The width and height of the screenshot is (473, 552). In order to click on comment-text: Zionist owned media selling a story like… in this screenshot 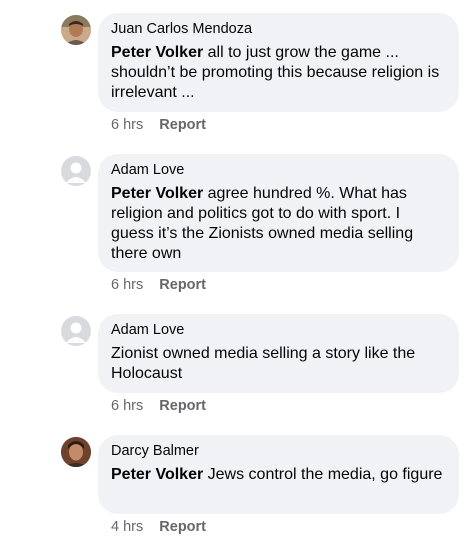, I will do `click(279, 364)`.